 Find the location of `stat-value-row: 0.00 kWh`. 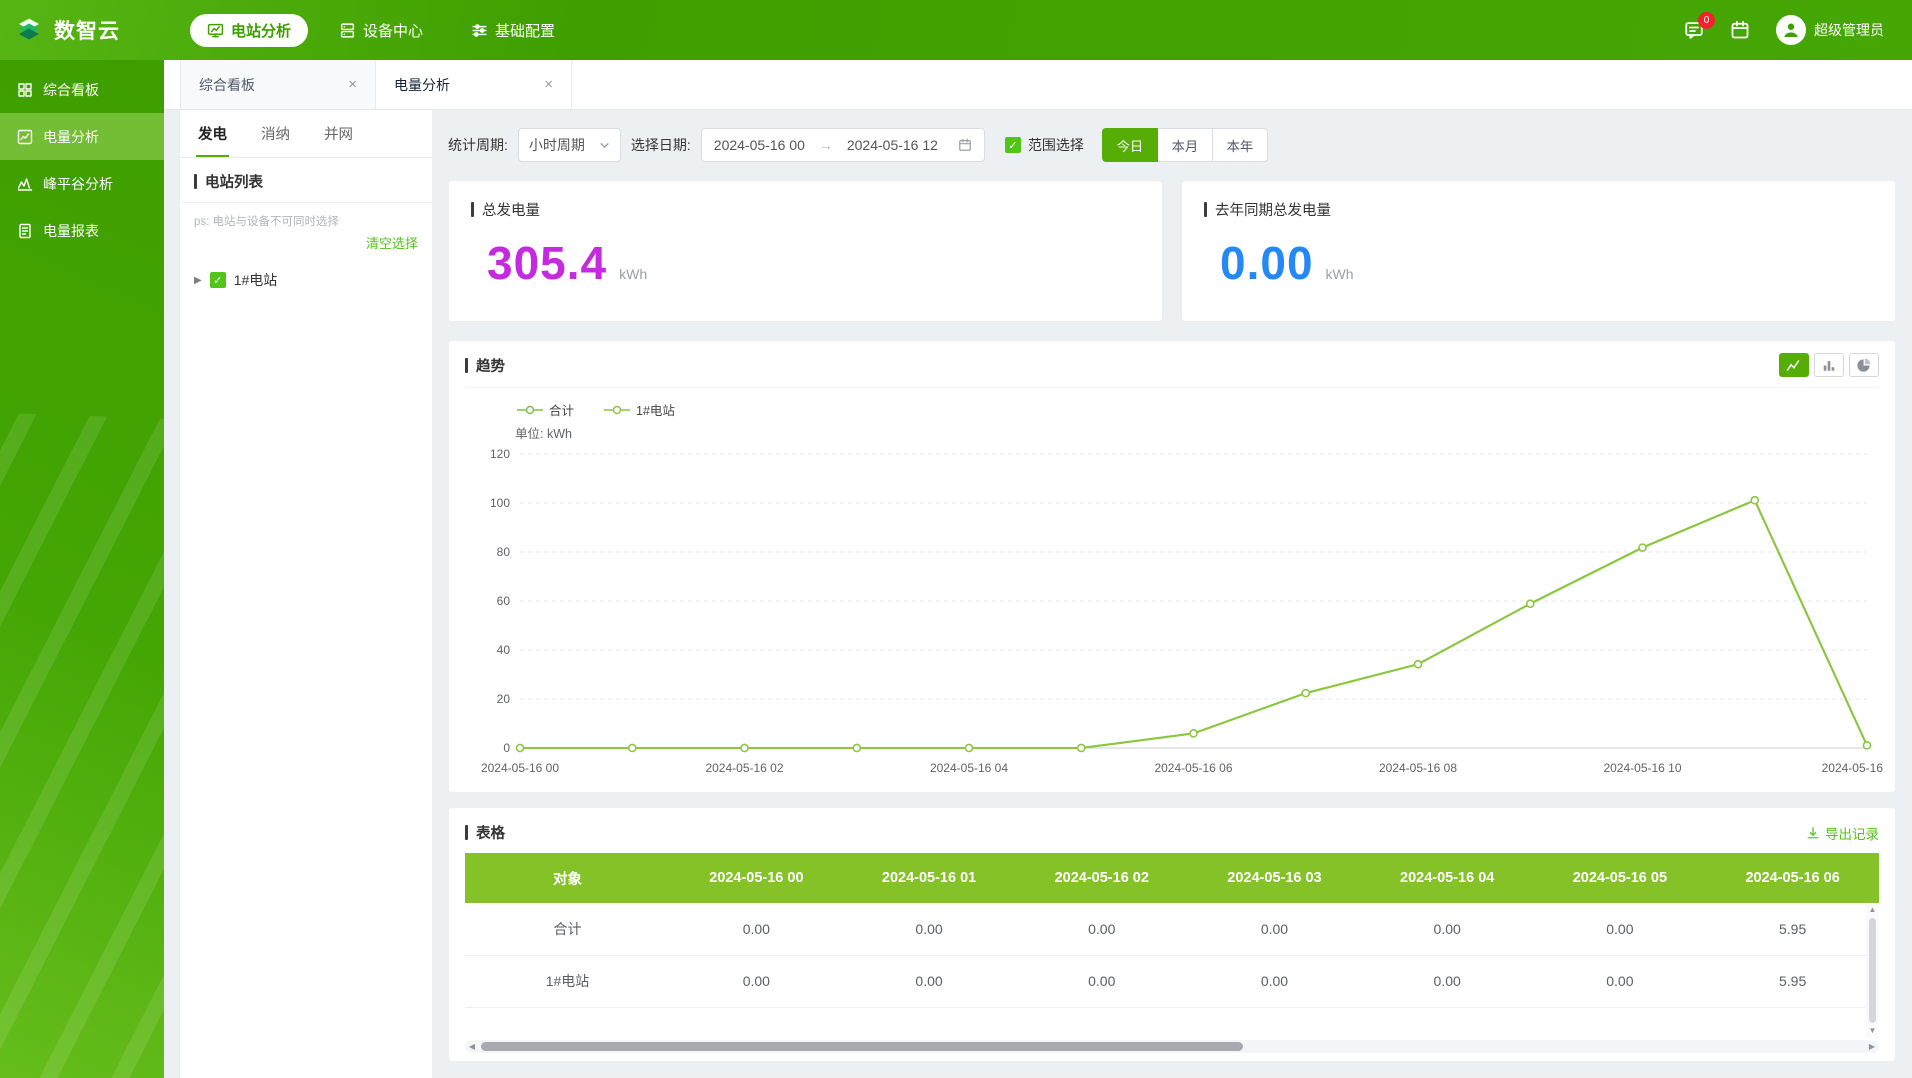

stat-value-row: 0.00 kWh is located at coordinates (1538, 263).